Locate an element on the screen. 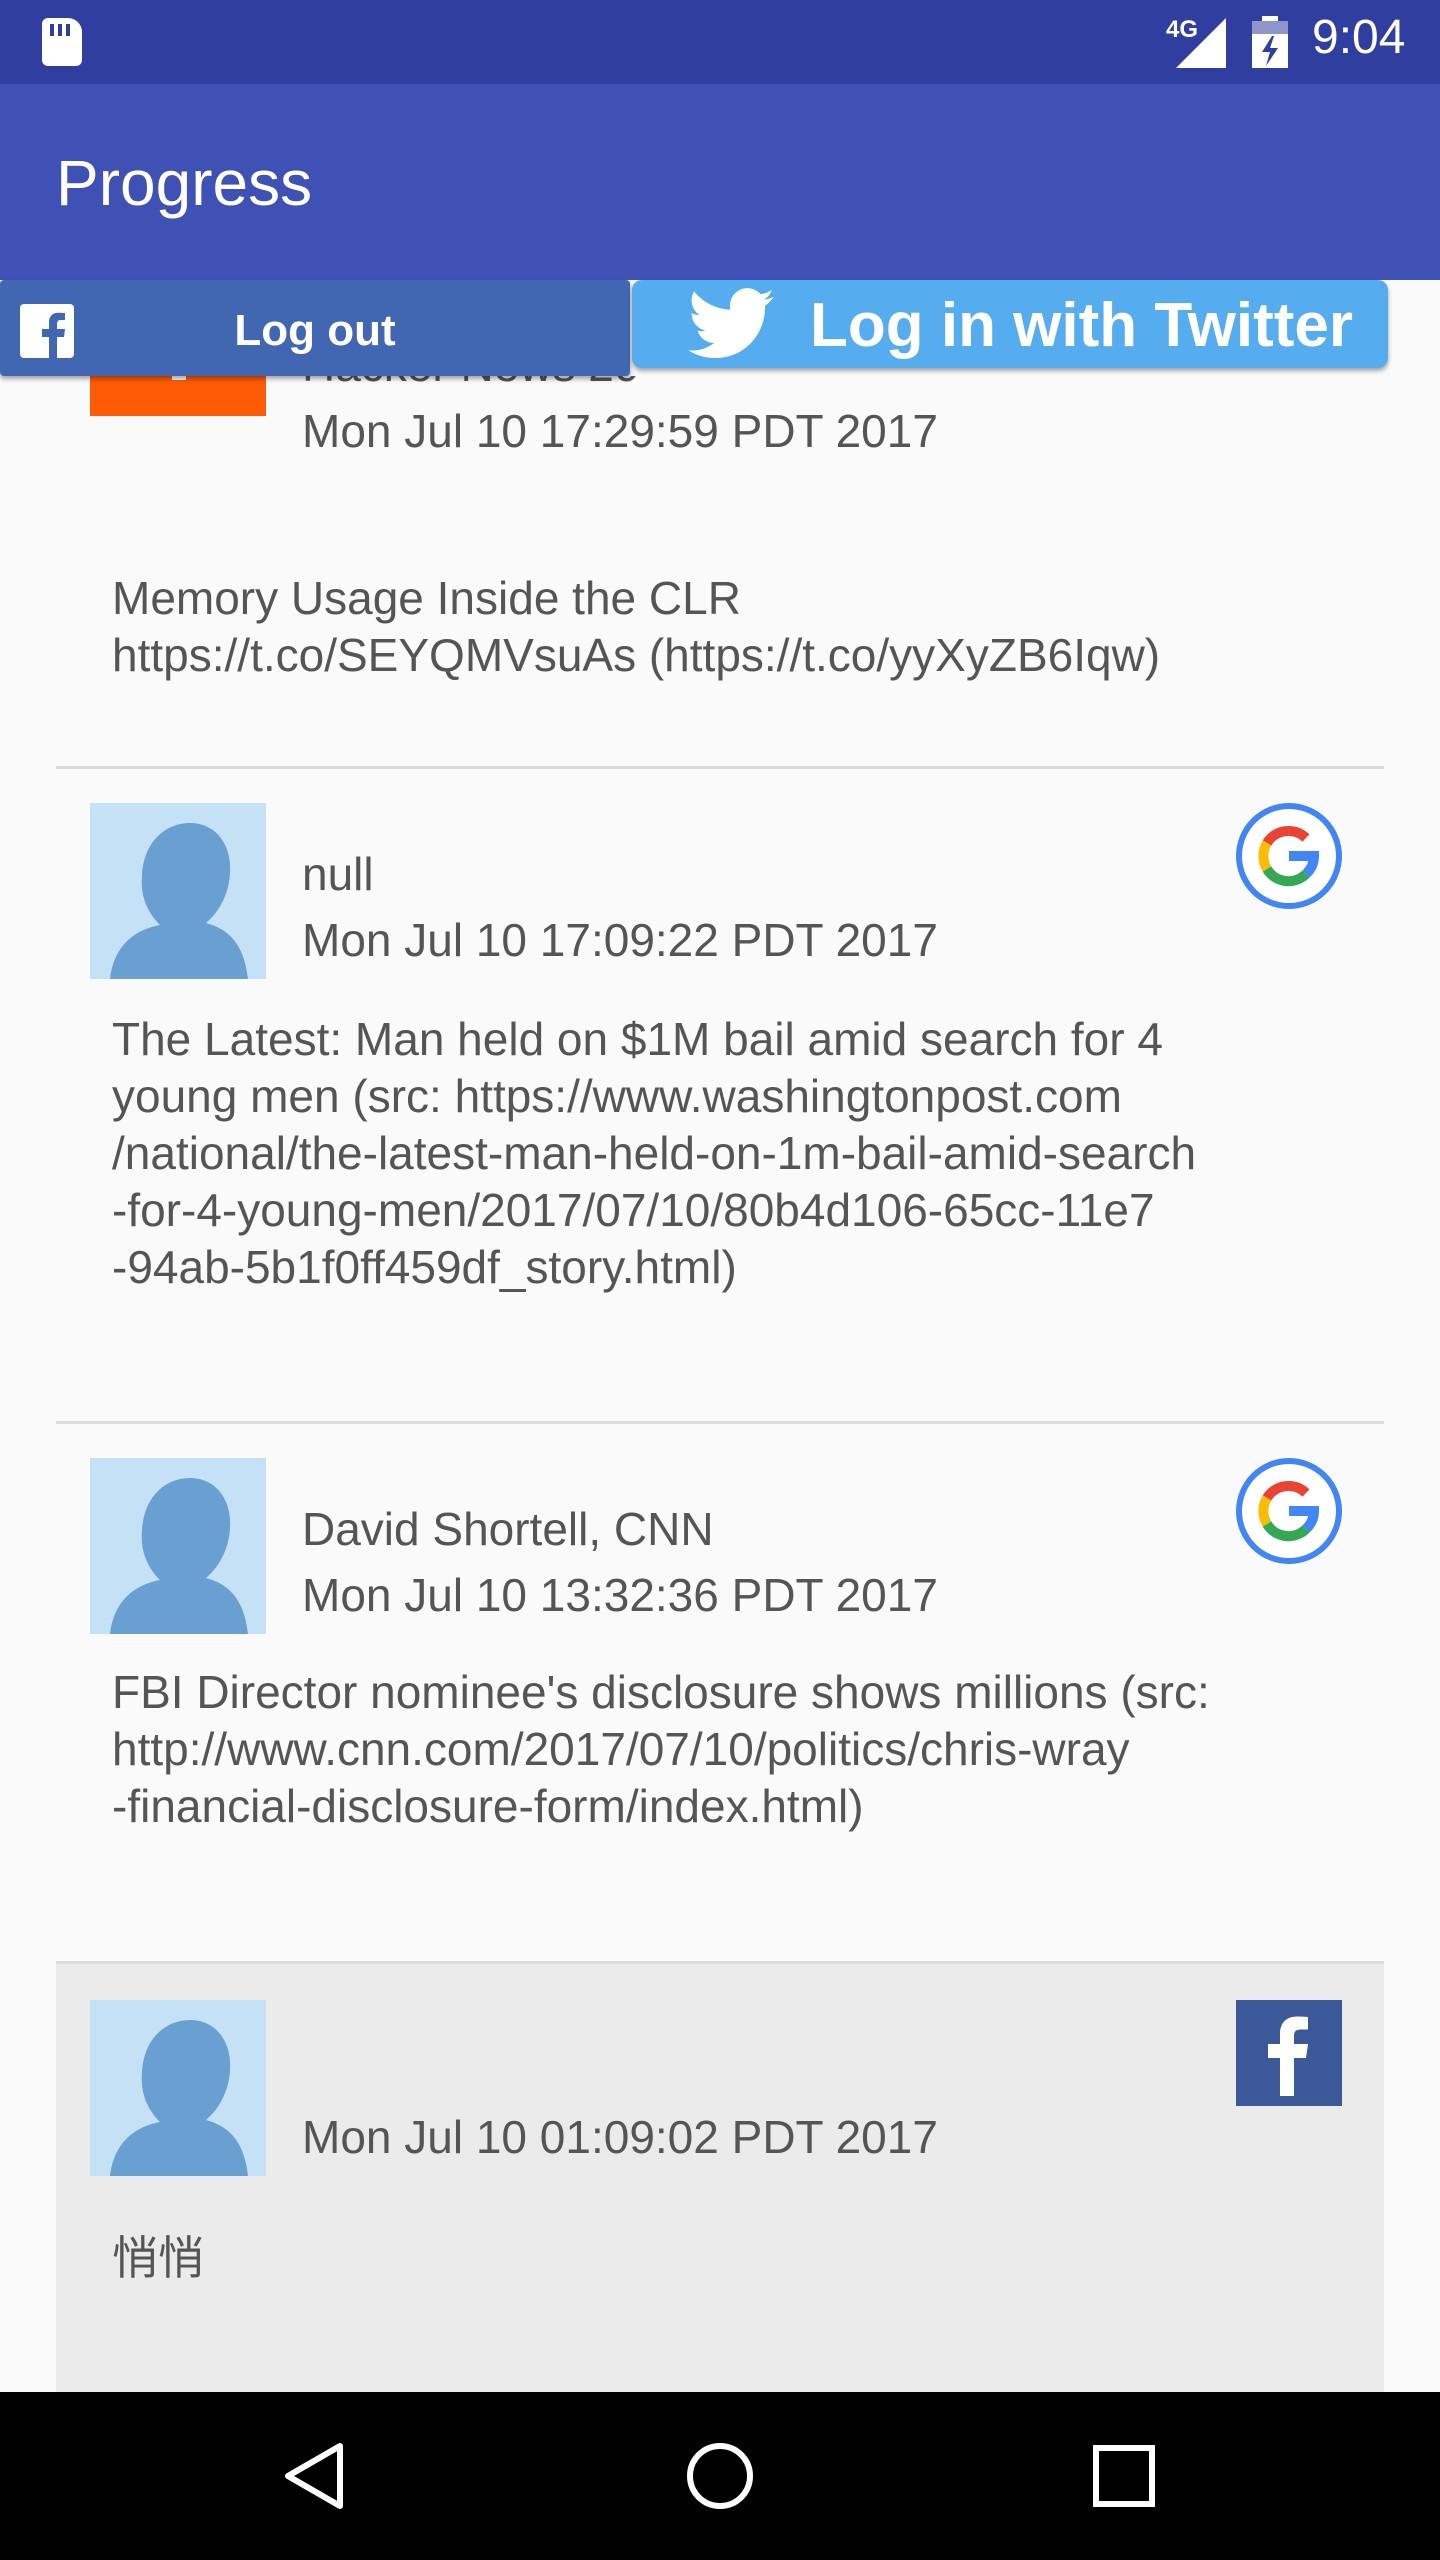 The image size is (1440, 2560). back-icon is located at coordinates (316, 2476).